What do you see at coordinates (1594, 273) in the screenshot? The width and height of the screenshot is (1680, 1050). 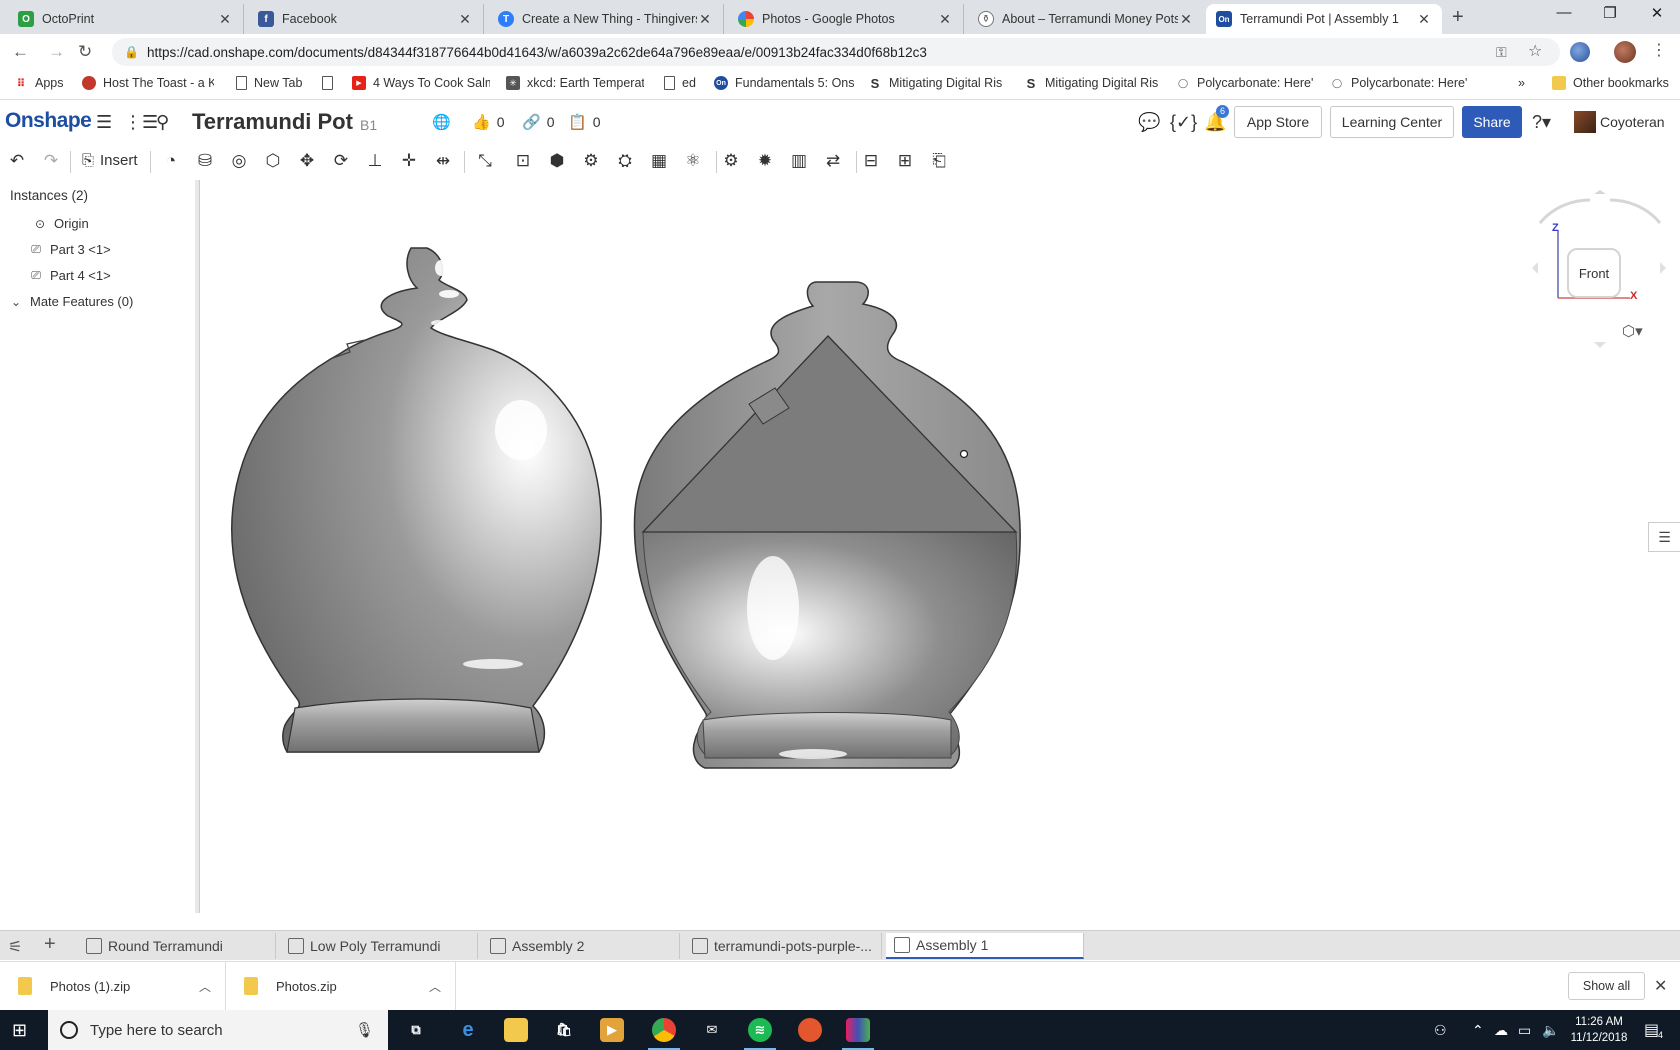 I see `view-cube-front-face: Front` at bounding box center [1594, 273].